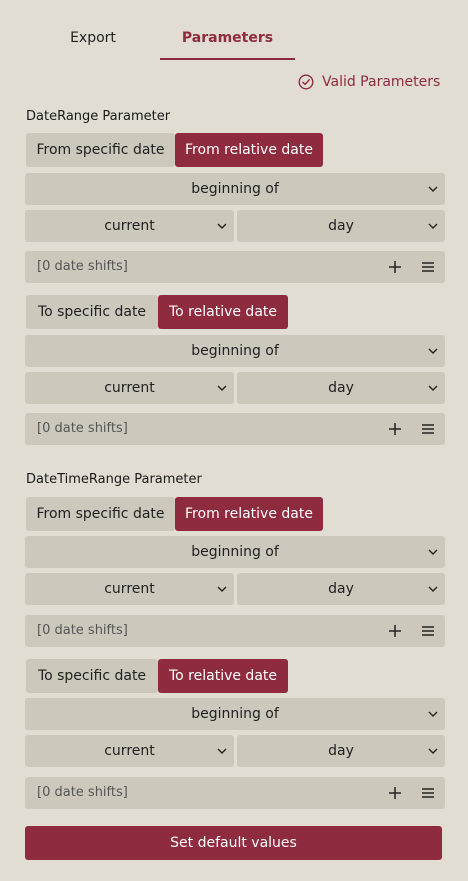 This screenshot has height=881, width=468. Describe the element at coordinates (306, 82) in the screenshot. I see `check-circle-icon` at that location.